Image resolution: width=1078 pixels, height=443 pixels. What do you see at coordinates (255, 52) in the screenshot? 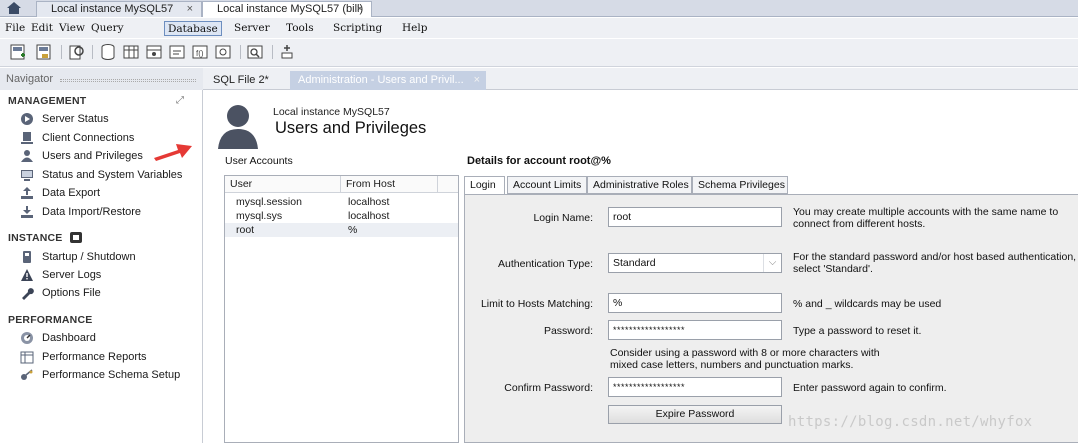
I see `search-table-data-icon` at bounding box center [255, 52].